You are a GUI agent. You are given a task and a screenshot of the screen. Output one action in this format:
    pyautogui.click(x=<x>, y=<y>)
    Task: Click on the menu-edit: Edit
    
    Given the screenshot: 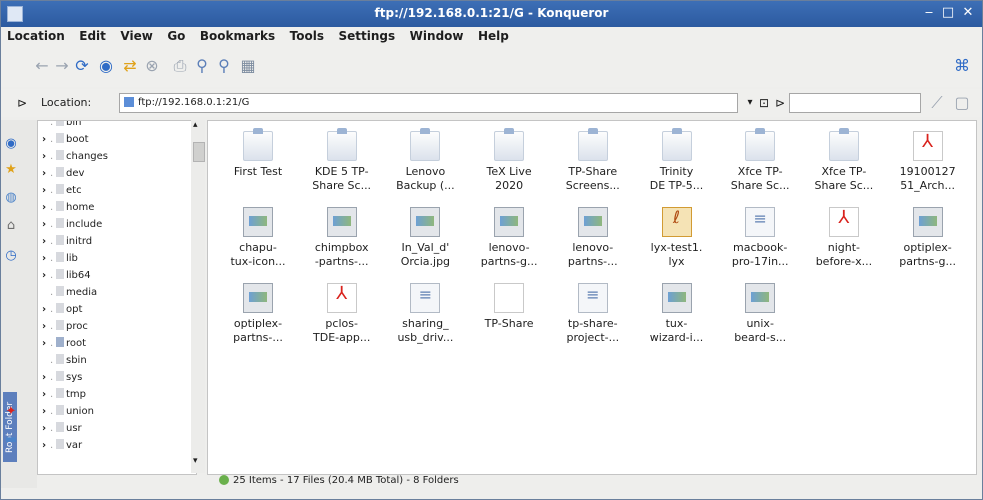 What is the action you would take?
    pyautogui.click(x=92, y=35)
    